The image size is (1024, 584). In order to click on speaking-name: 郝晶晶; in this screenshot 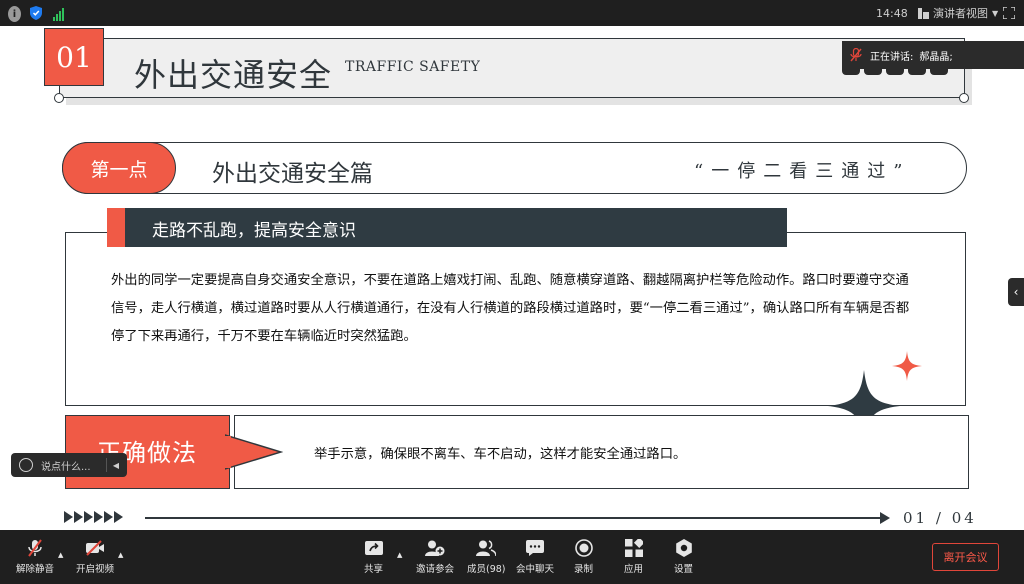, I will do `click(936, 57)`.